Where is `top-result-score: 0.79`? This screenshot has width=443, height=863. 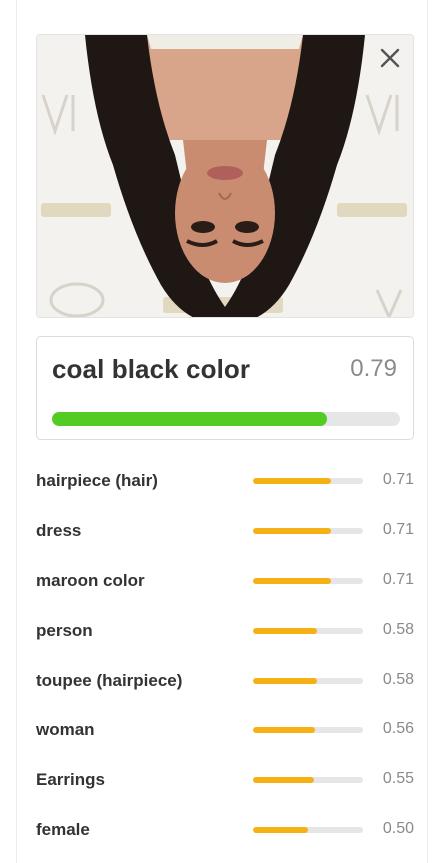 top-result-score: 0.79 is located at coordinates (373, 368).